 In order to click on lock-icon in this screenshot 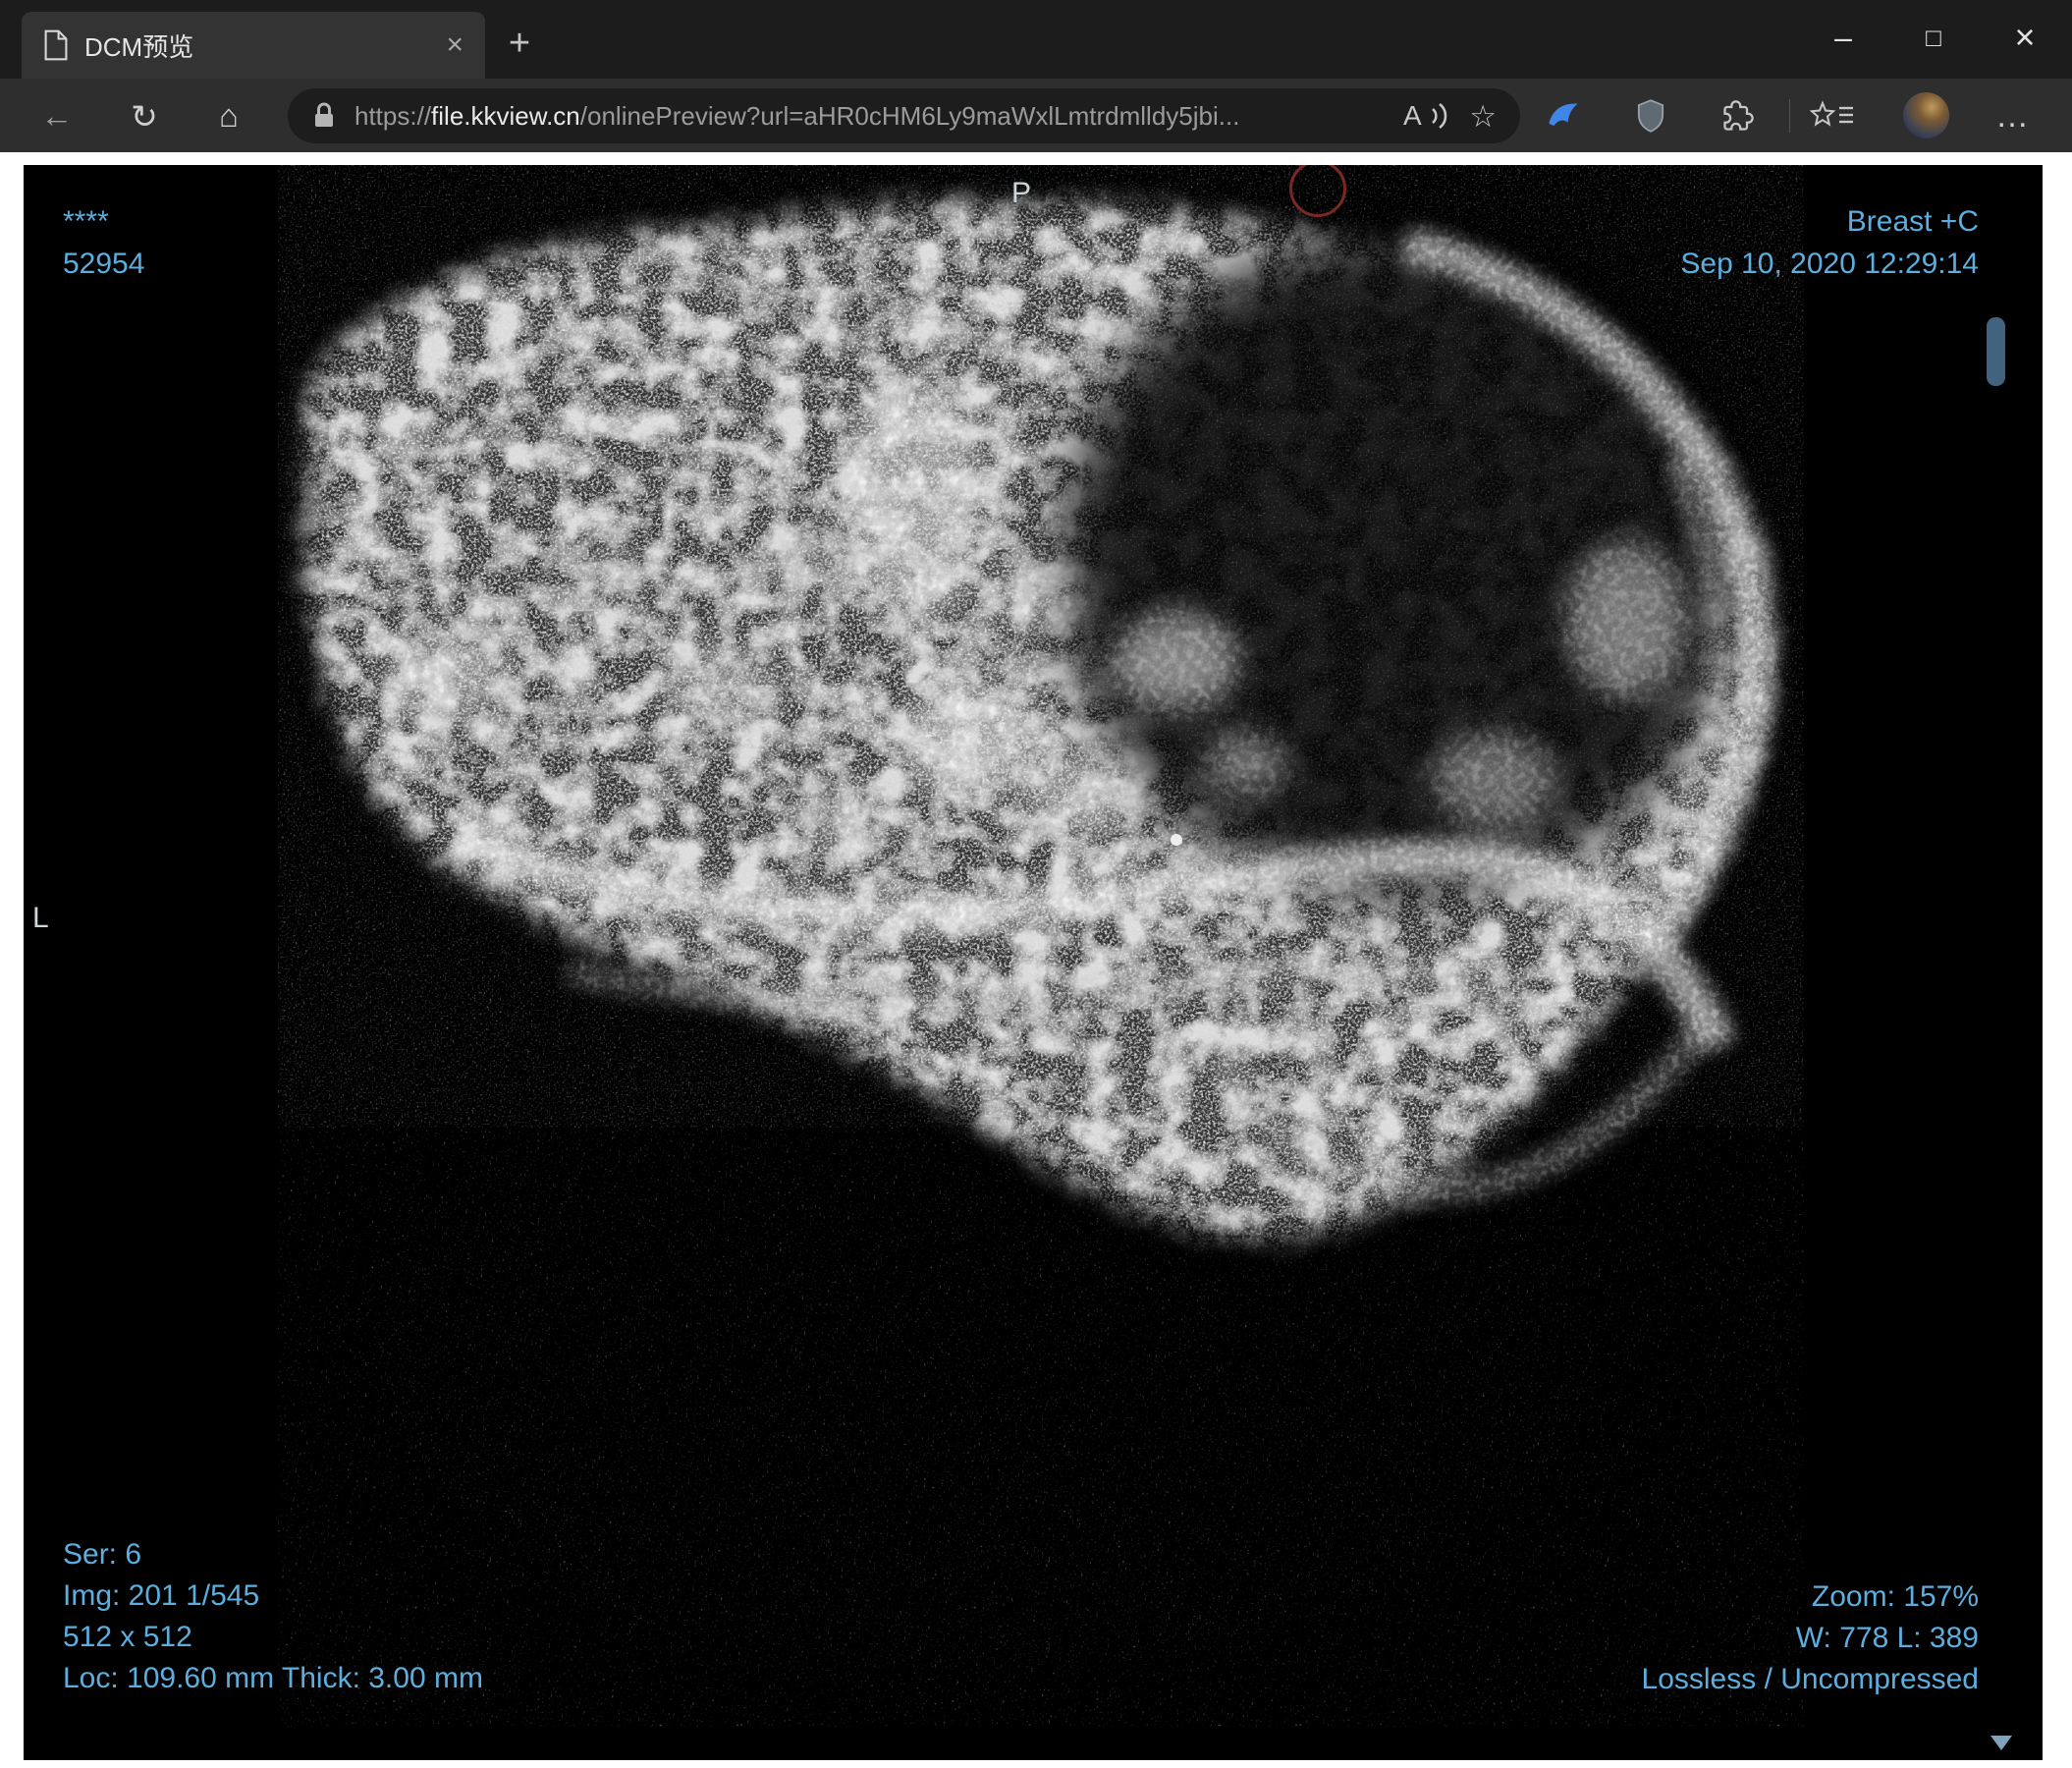, I will do `click(324, 116)`.